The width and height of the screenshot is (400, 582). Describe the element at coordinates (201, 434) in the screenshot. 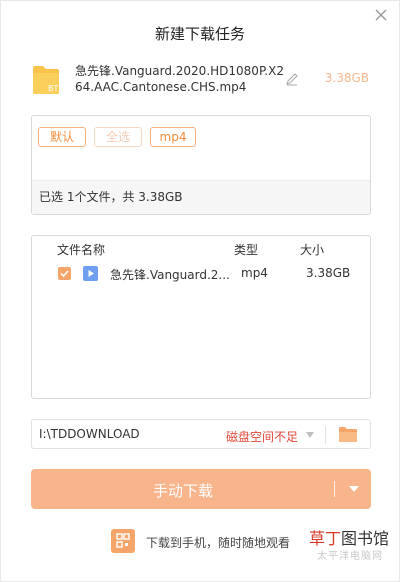

I see `save-path-field: I:\TDDOWNLOAD 磁盘空间不足` at that location.